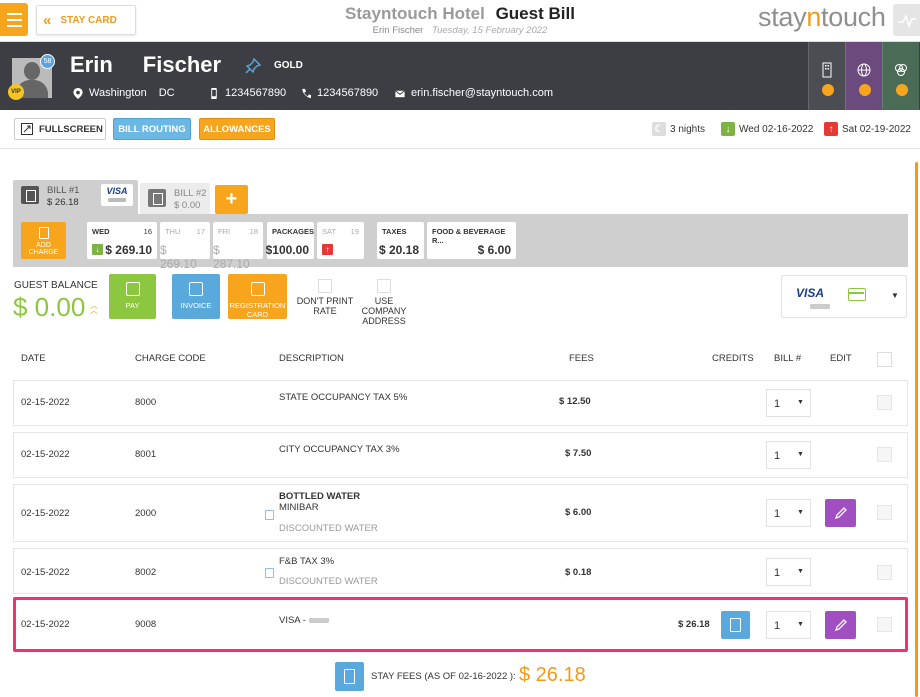 Image resolution: width=920 pixels, height=697 pixels. What do you see at coordinates (75, 197) in the screenshot?
I see `bill-tab-1: BILL #1 $ 26.18 VISA` at bounding box center [75, 197].